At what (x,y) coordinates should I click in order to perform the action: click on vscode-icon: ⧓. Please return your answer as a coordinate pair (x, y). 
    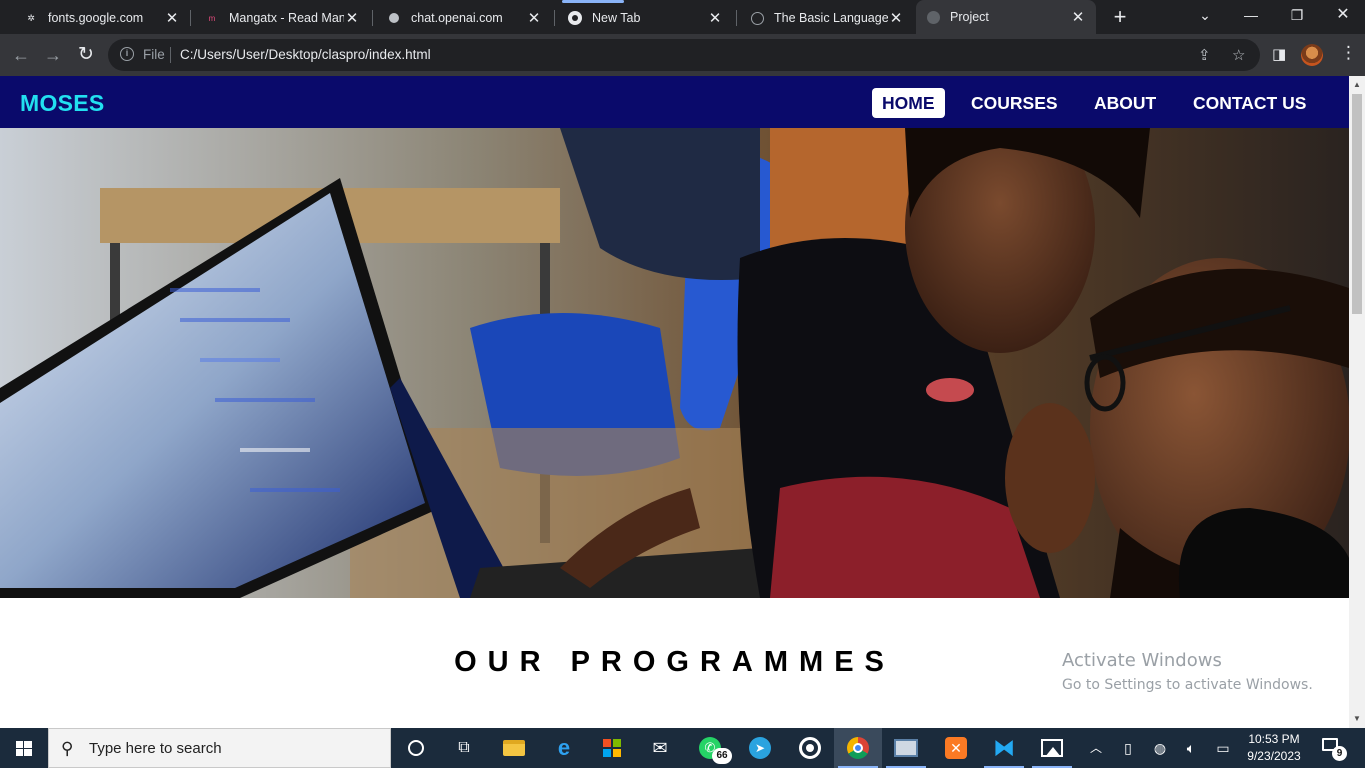
    Looking at the image, I should click on (1004, 747).